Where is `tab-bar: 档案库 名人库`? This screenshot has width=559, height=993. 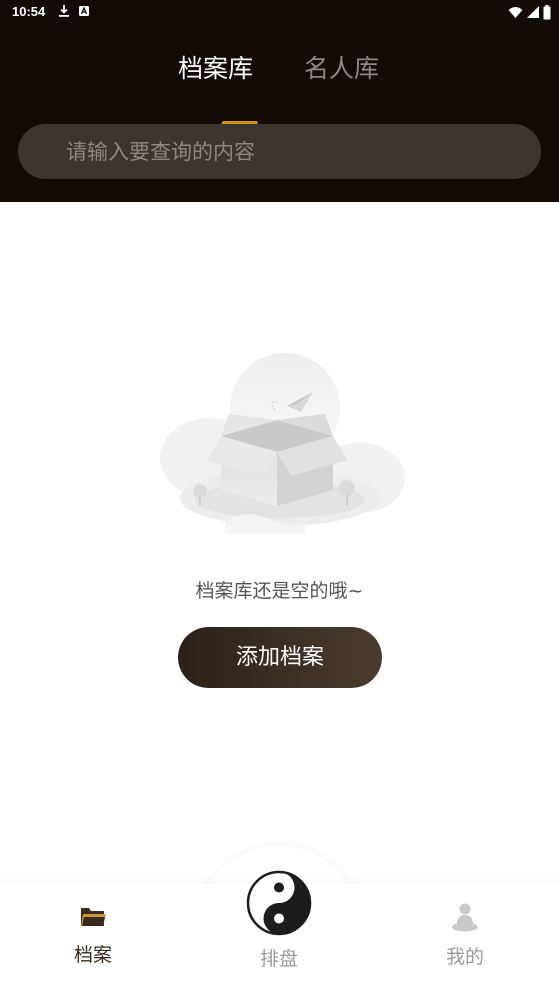 tab-bar: 档案库 名人库 is located at coordinates (279, 94).